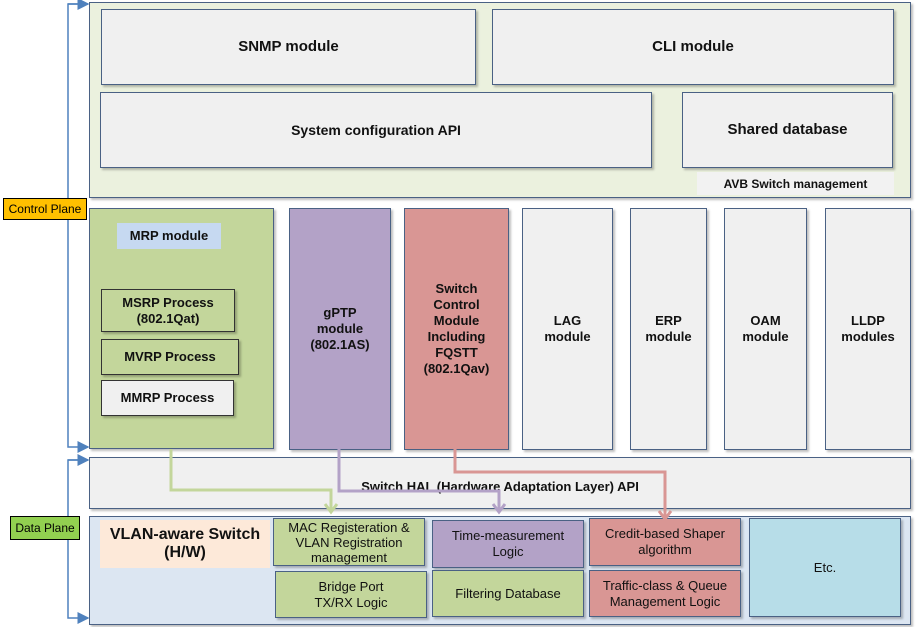 The image size is (917, 627). I want to click on switchctl-to-cbs-arrow, so click(563, 485).